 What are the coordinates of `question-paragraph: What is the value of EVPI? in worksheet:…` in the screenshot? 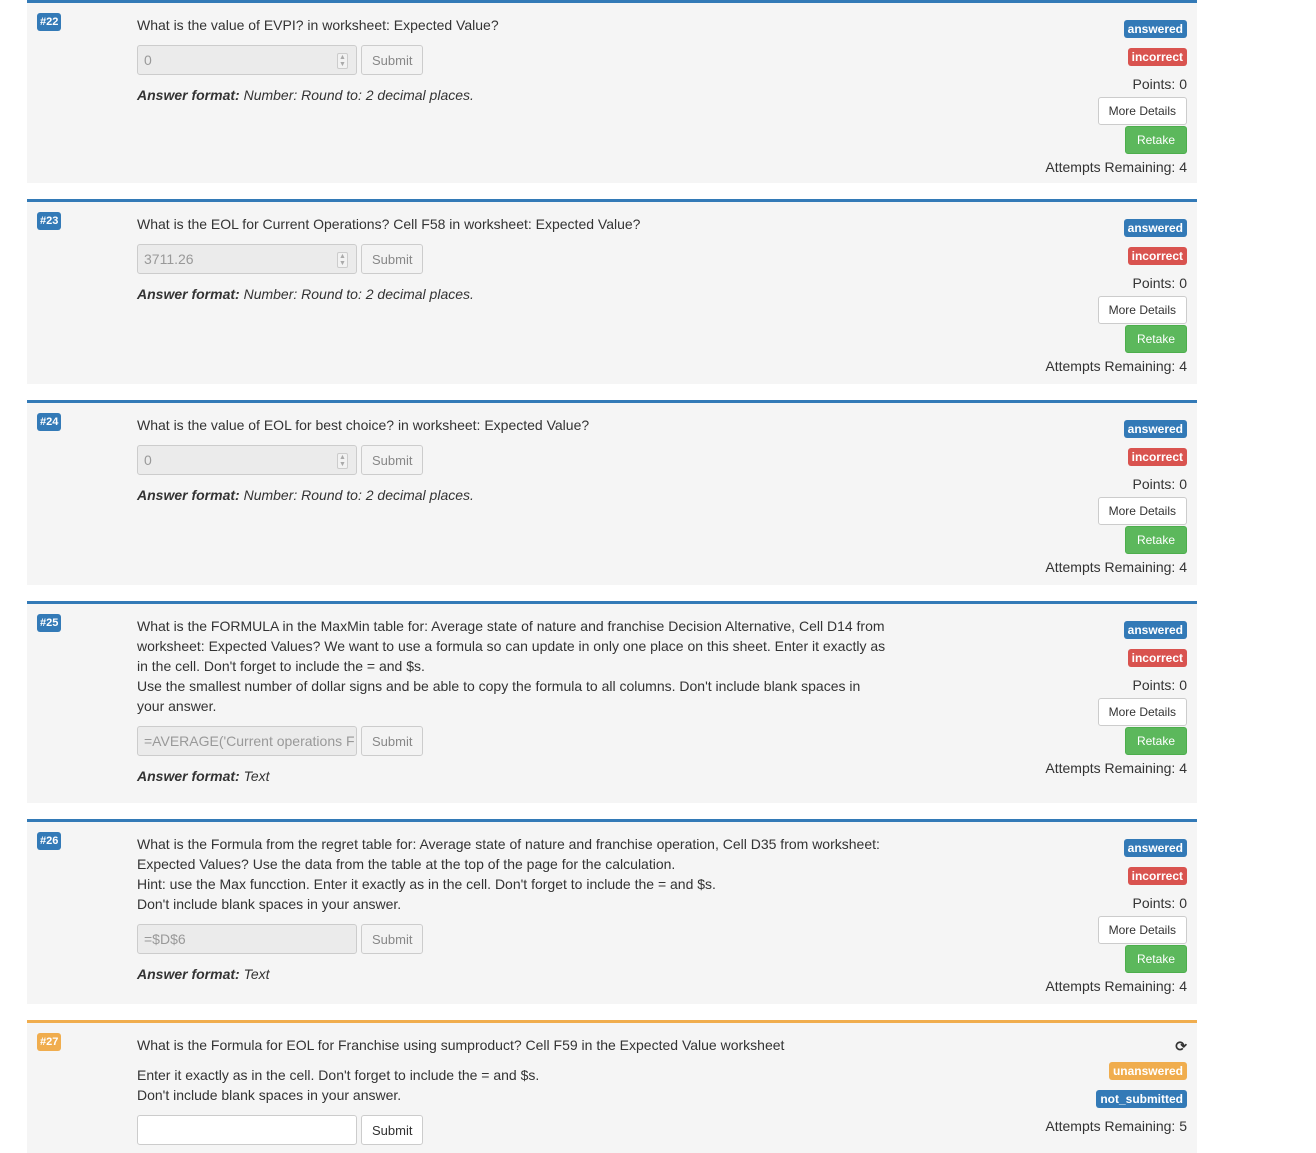 It's located at (318, 25).